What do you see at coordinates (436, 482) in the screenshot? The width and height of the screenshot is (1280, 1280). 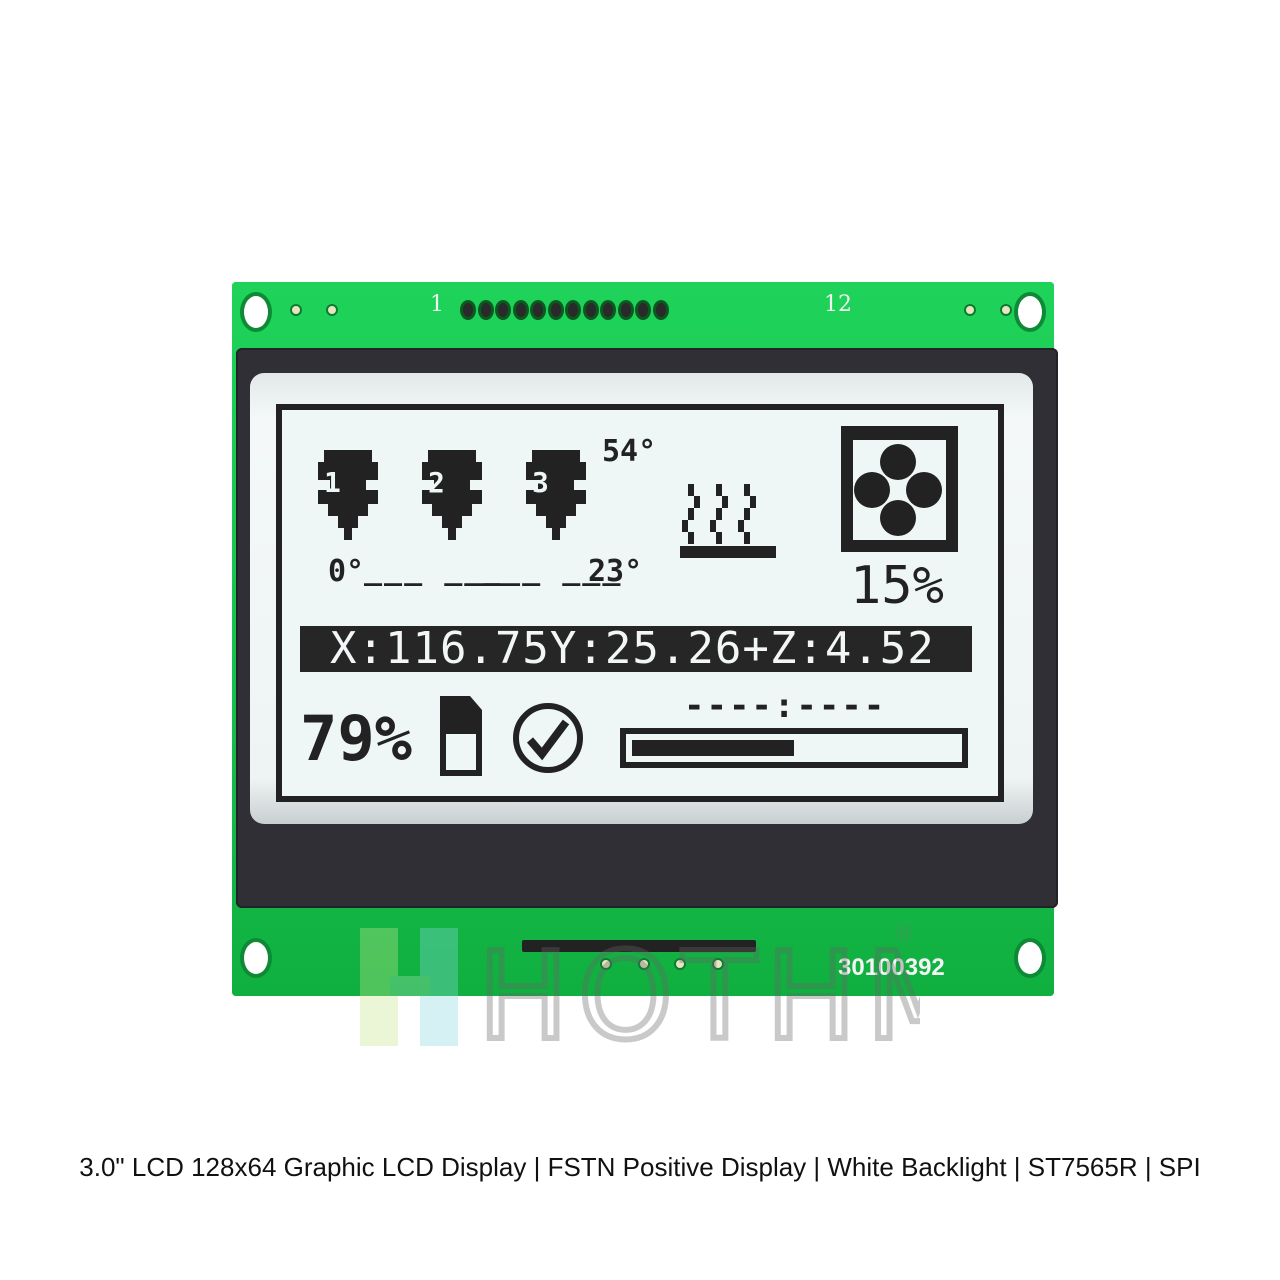 I see `extruder2-label: 2` at bounding box center [436, 482].